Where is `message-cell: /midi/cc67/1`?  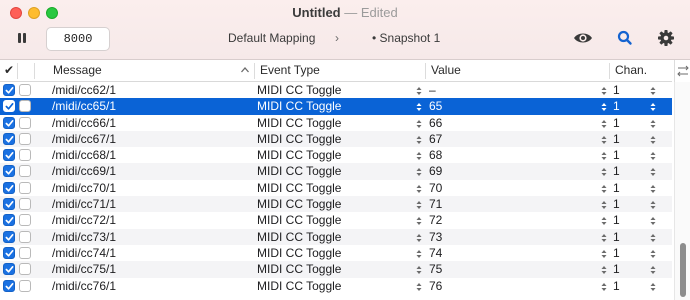 message-cell: /midi/cc67/1 is located at coordinates (84, 139).